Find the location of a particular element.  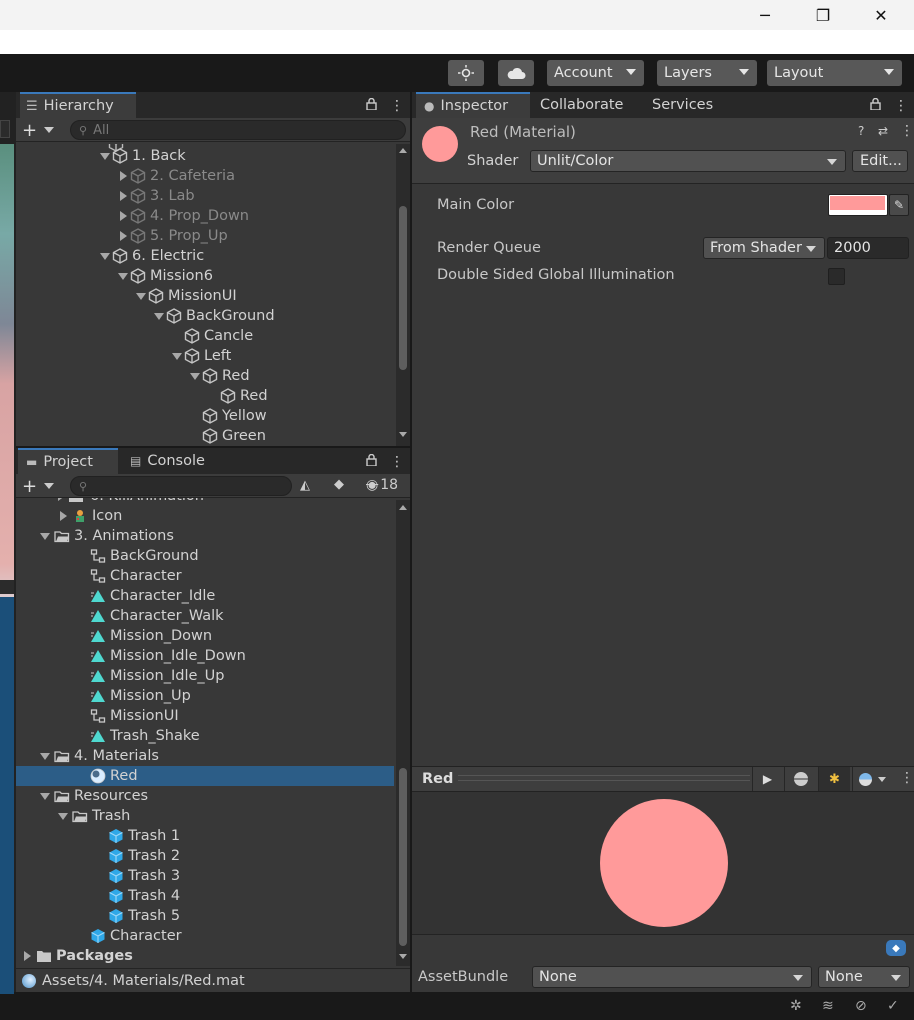

project-item: Icon is located at coordinates (205, 516).